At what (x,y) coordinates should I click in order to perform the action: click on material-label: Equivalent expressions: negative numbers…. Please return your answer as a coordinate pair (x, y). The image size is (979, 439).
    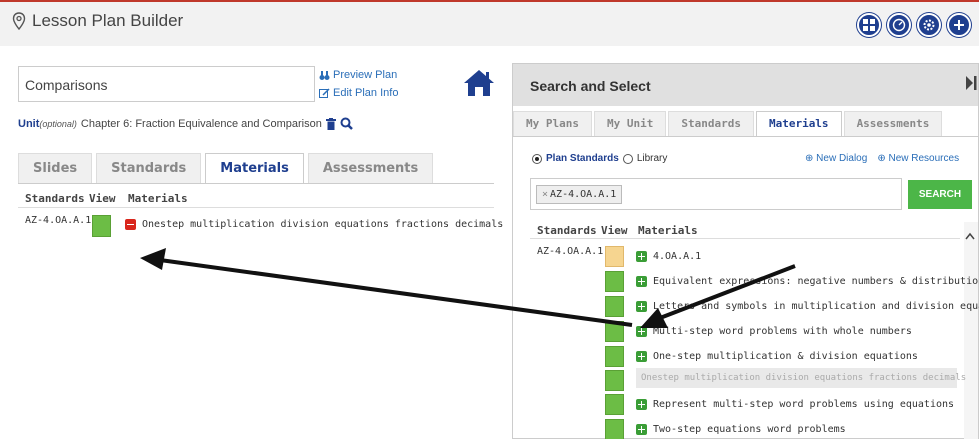
    Looking at the image, I should click on (816, 281).